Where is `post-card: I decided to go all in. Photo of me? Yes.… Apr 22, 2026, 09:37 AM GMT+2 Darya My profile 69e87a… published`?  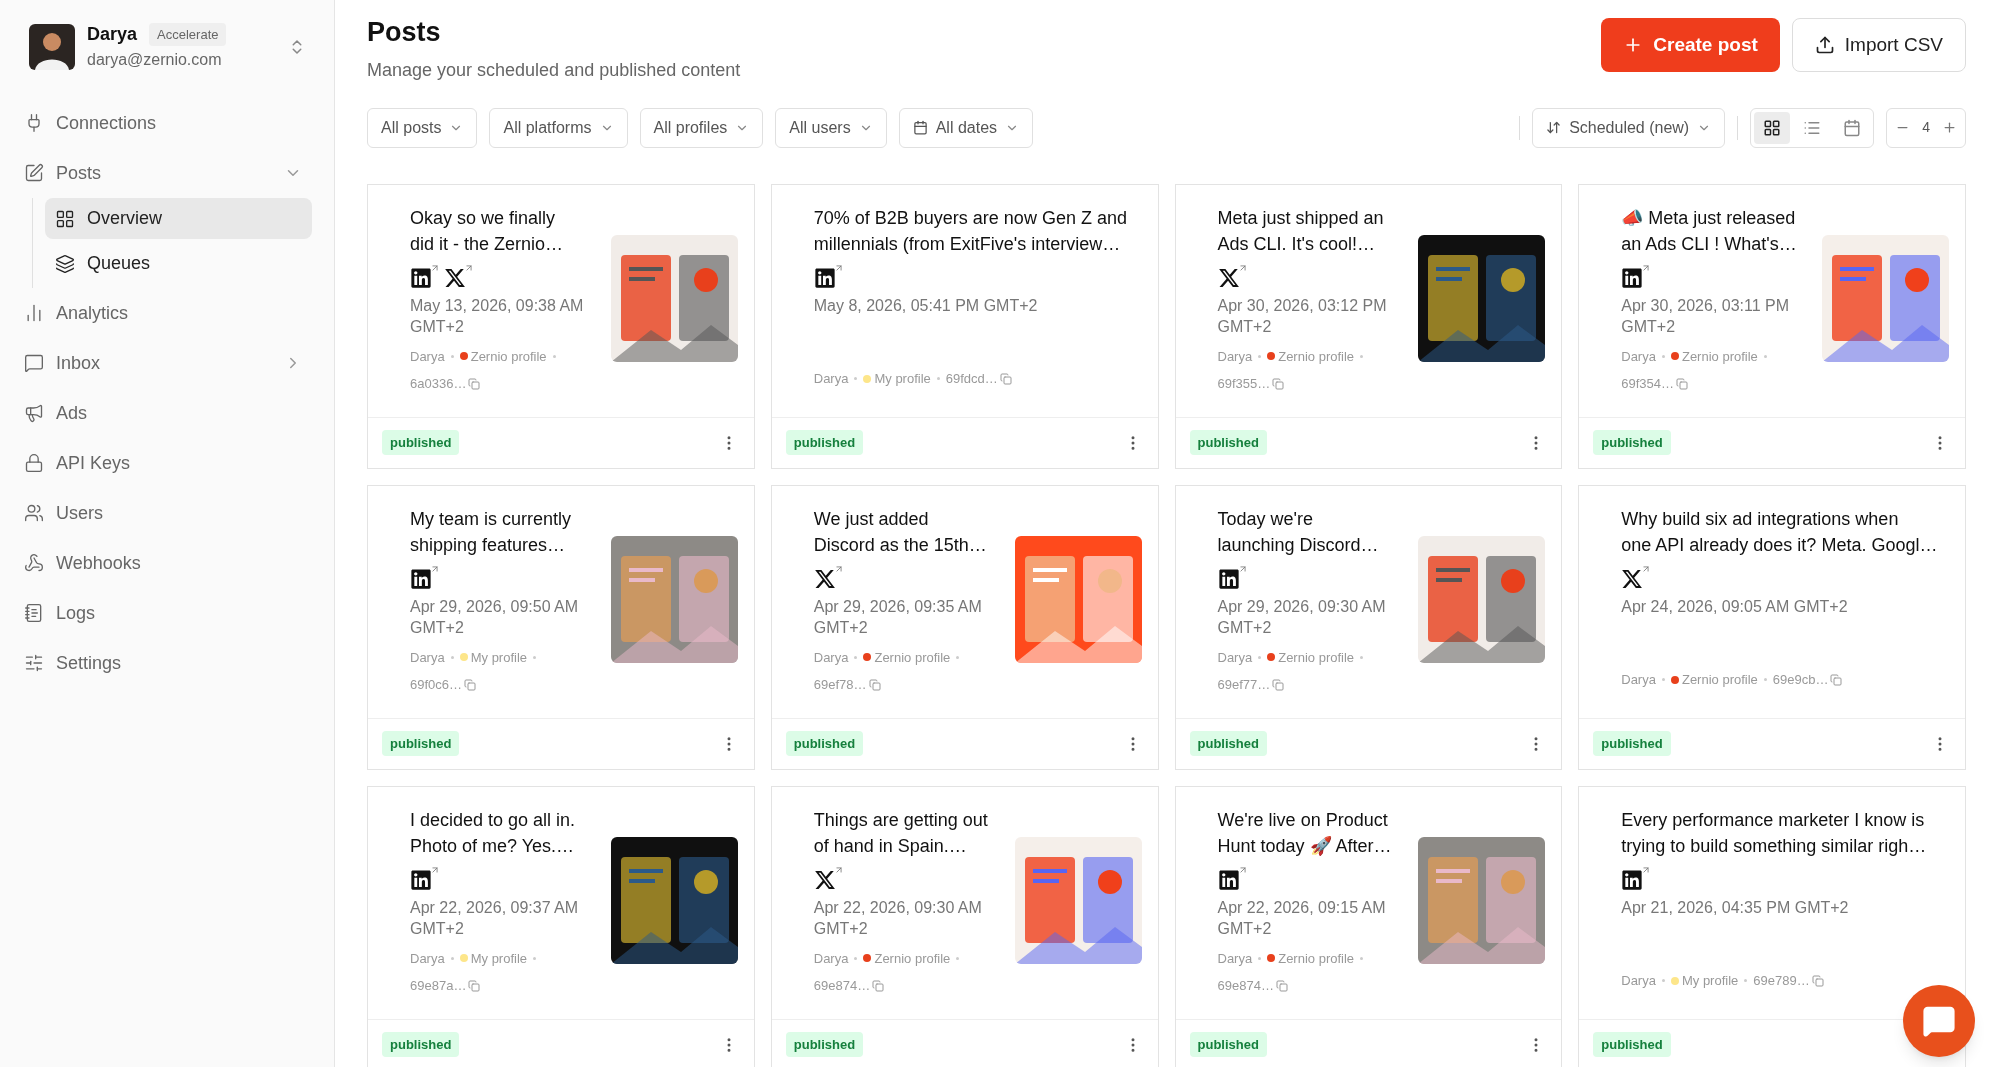
post-card: I decided to go all in. Photo of me? Yes.… Apr 22, 2026, 09:37 AM GMT+2 Darya My profile 69e87a… published is located at coordinates (561, 926).